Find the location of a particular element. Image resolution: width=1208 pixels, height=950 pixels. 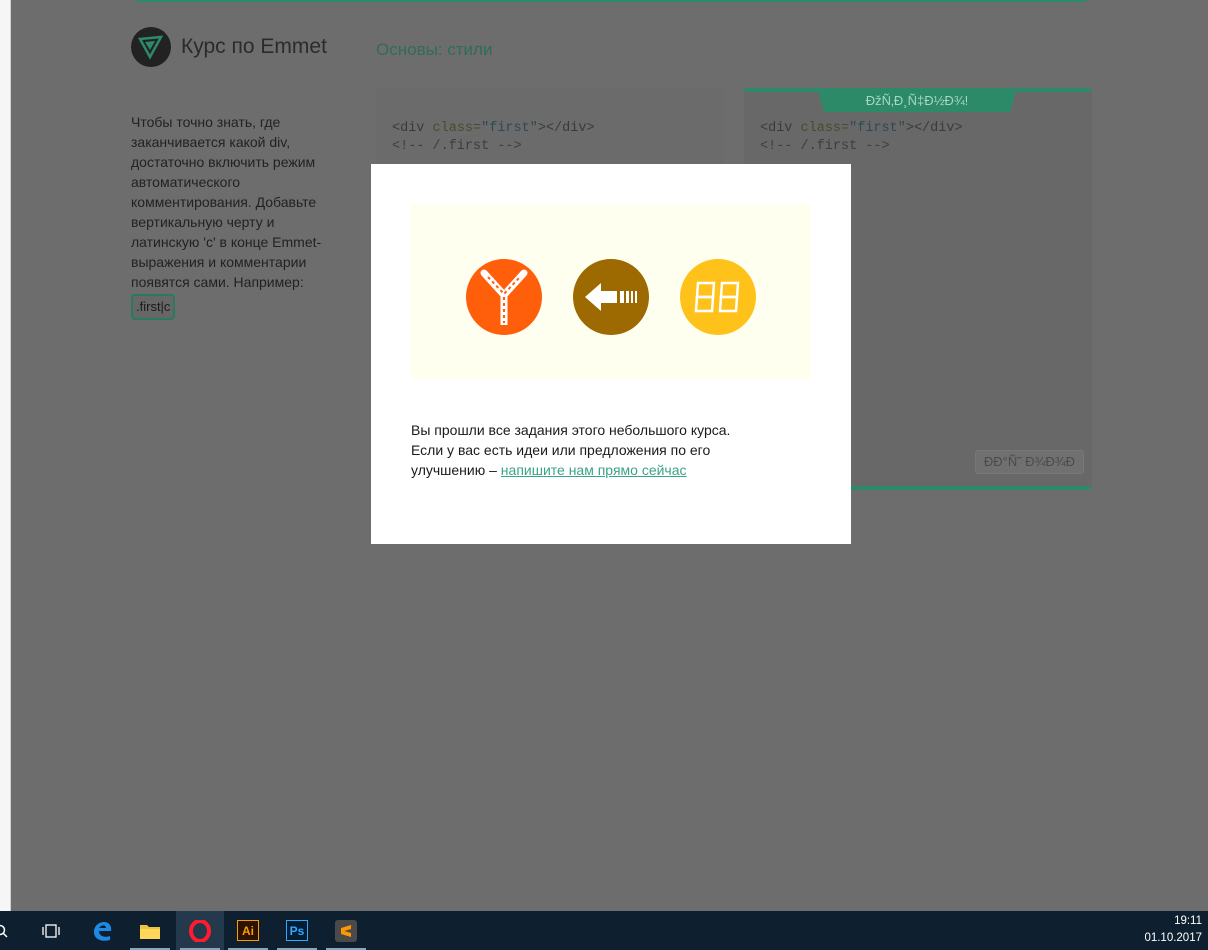

section-title: Основы: стили is located at coordinates (434, 49).